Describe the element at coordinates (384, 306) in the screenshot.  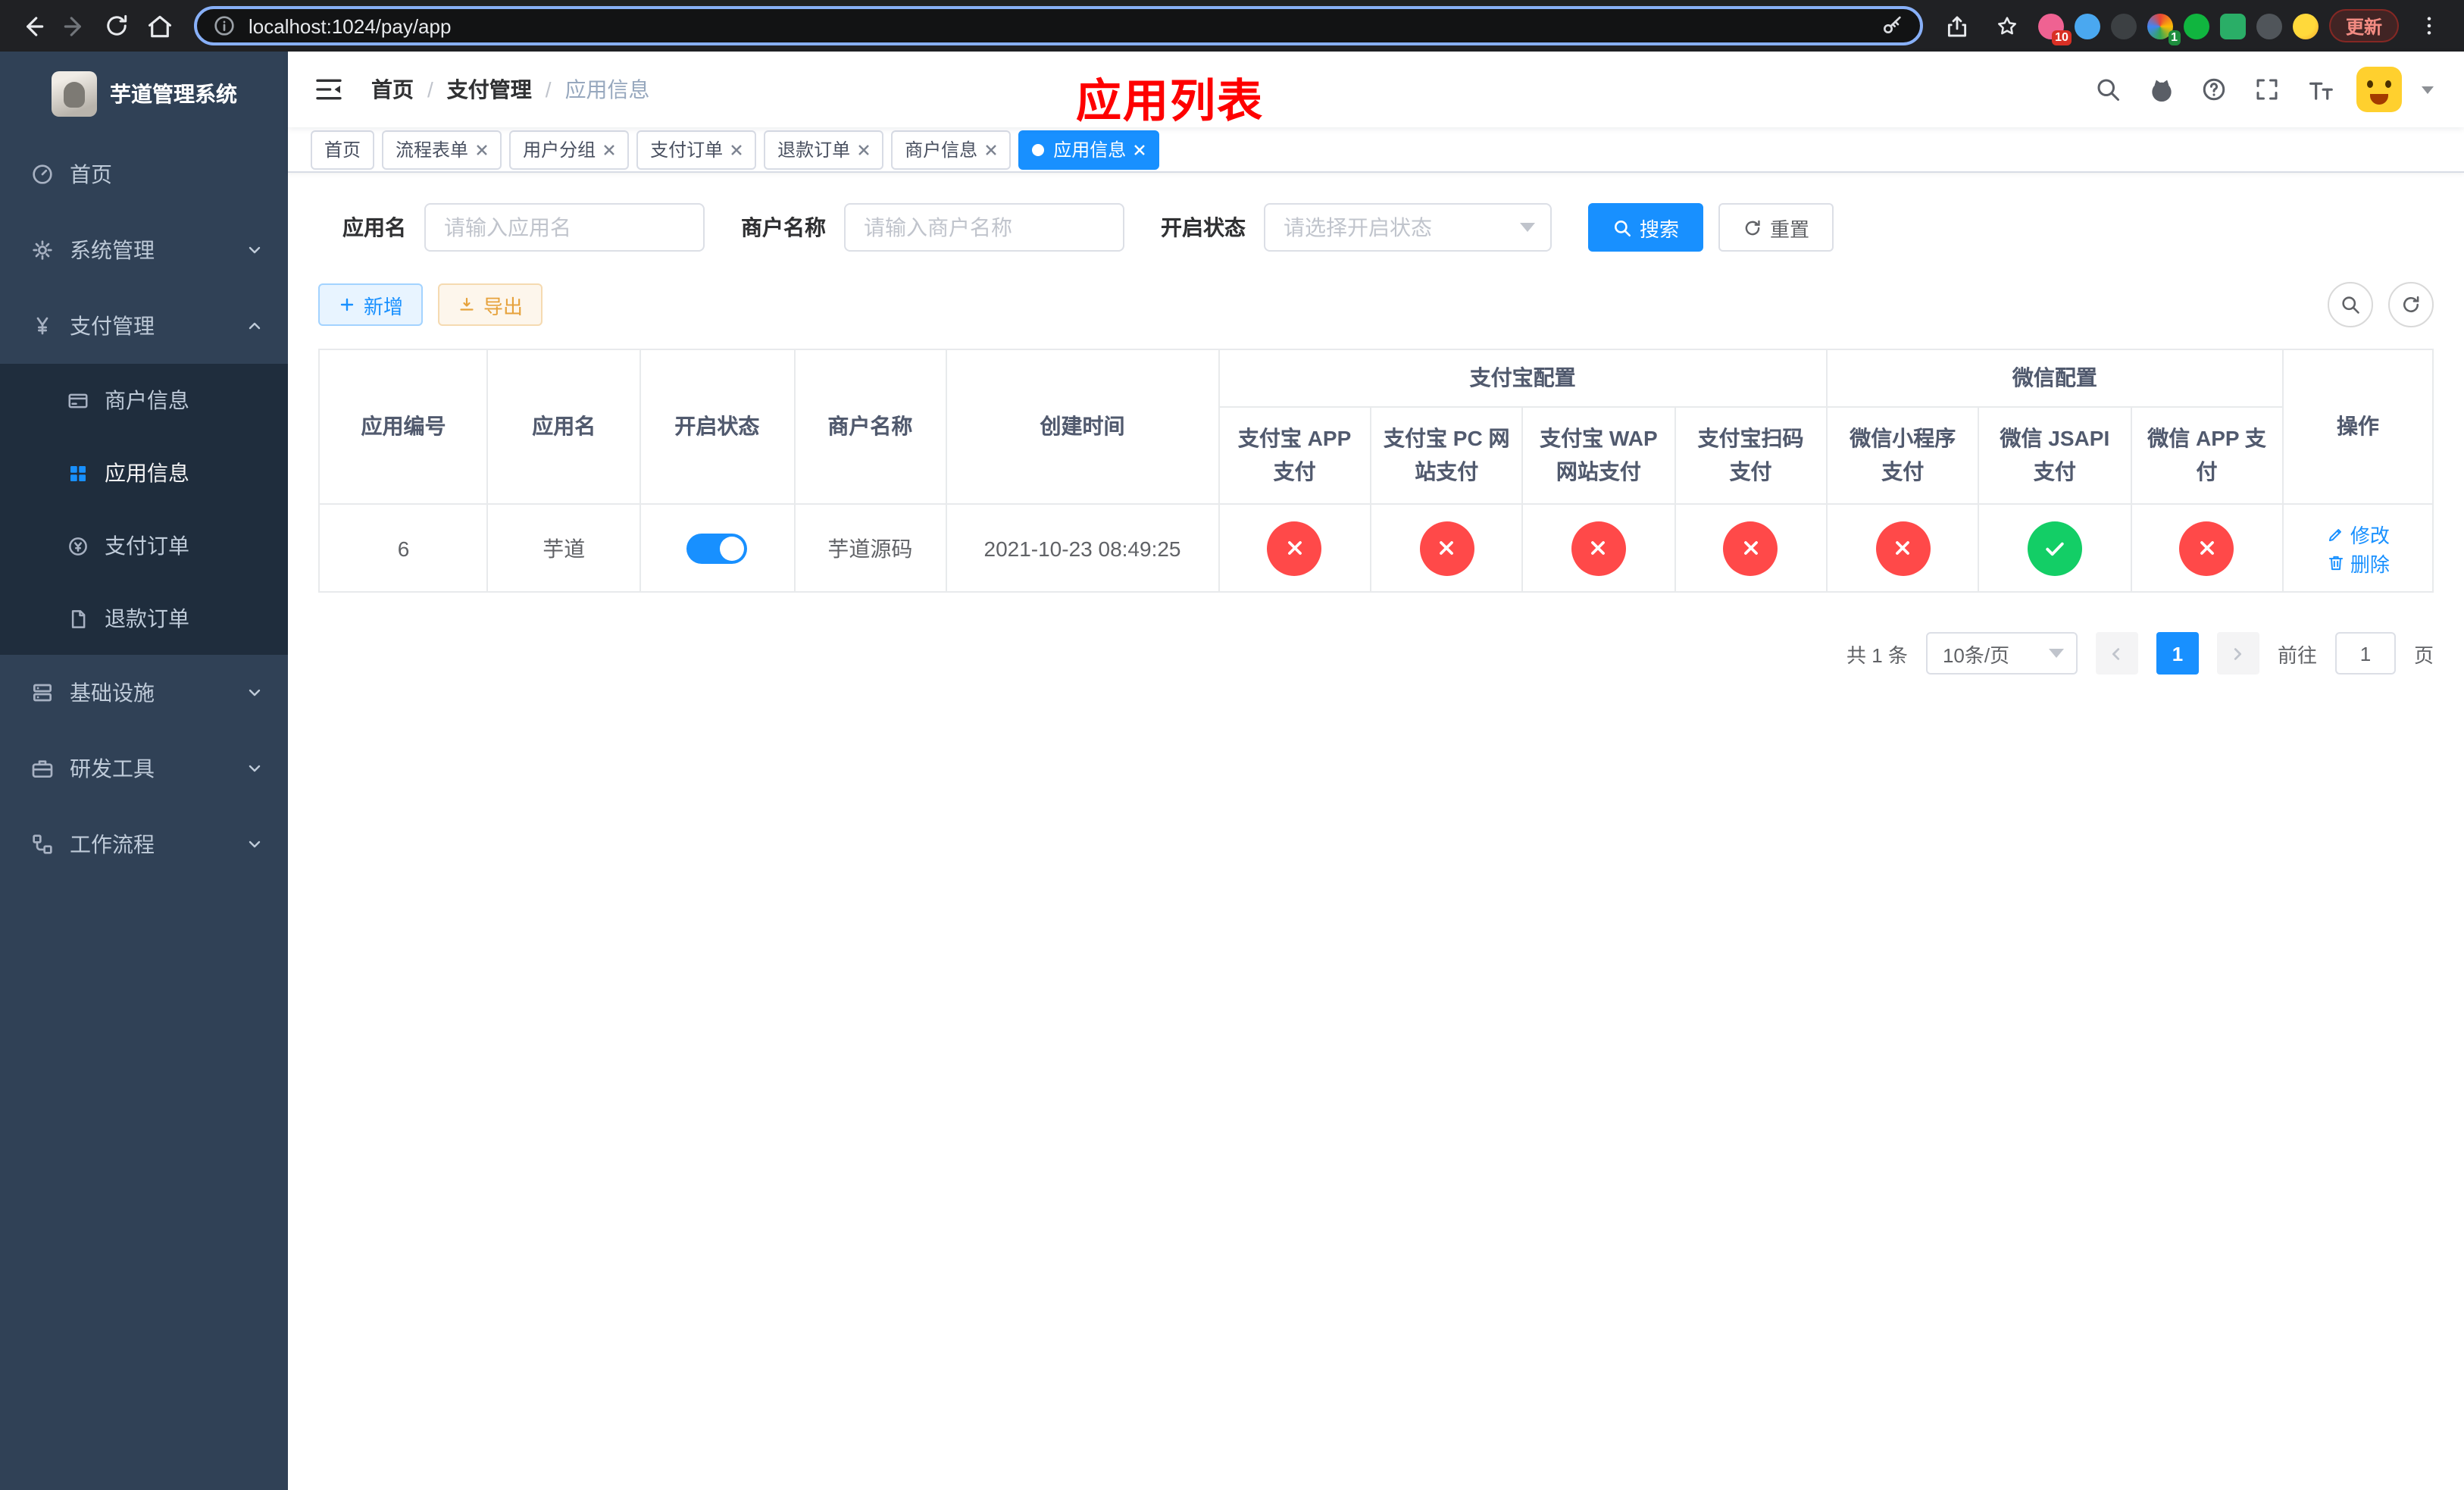
I see `add-button-label: 新增` at that location.